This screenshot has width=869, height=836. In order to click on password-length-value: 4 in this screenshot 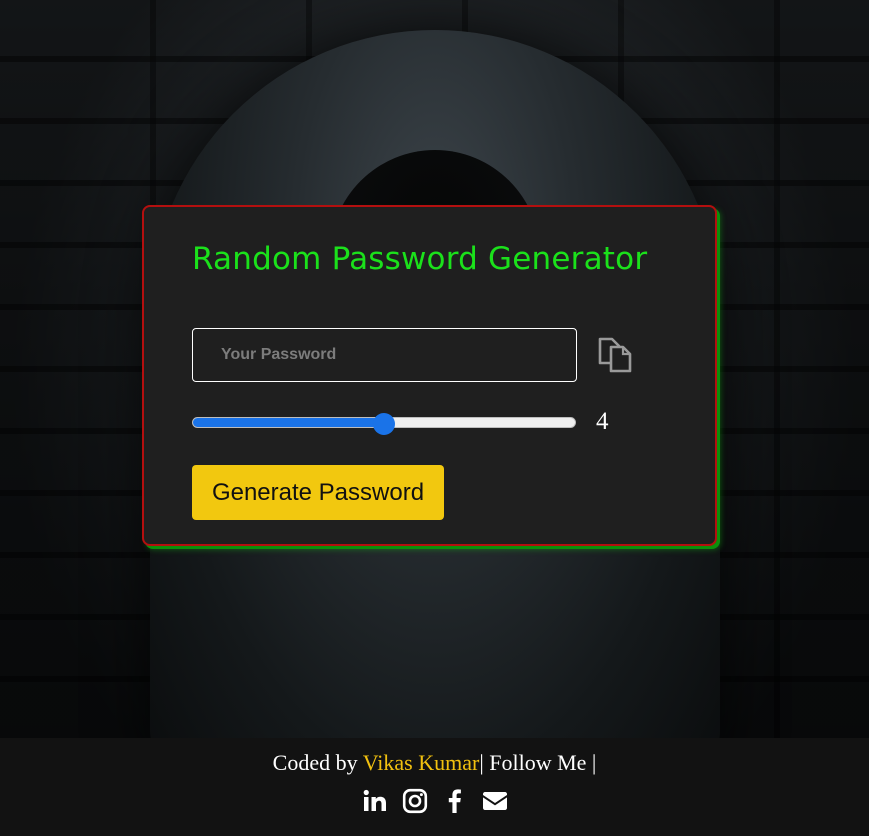, I will do `click(602, 421)`.